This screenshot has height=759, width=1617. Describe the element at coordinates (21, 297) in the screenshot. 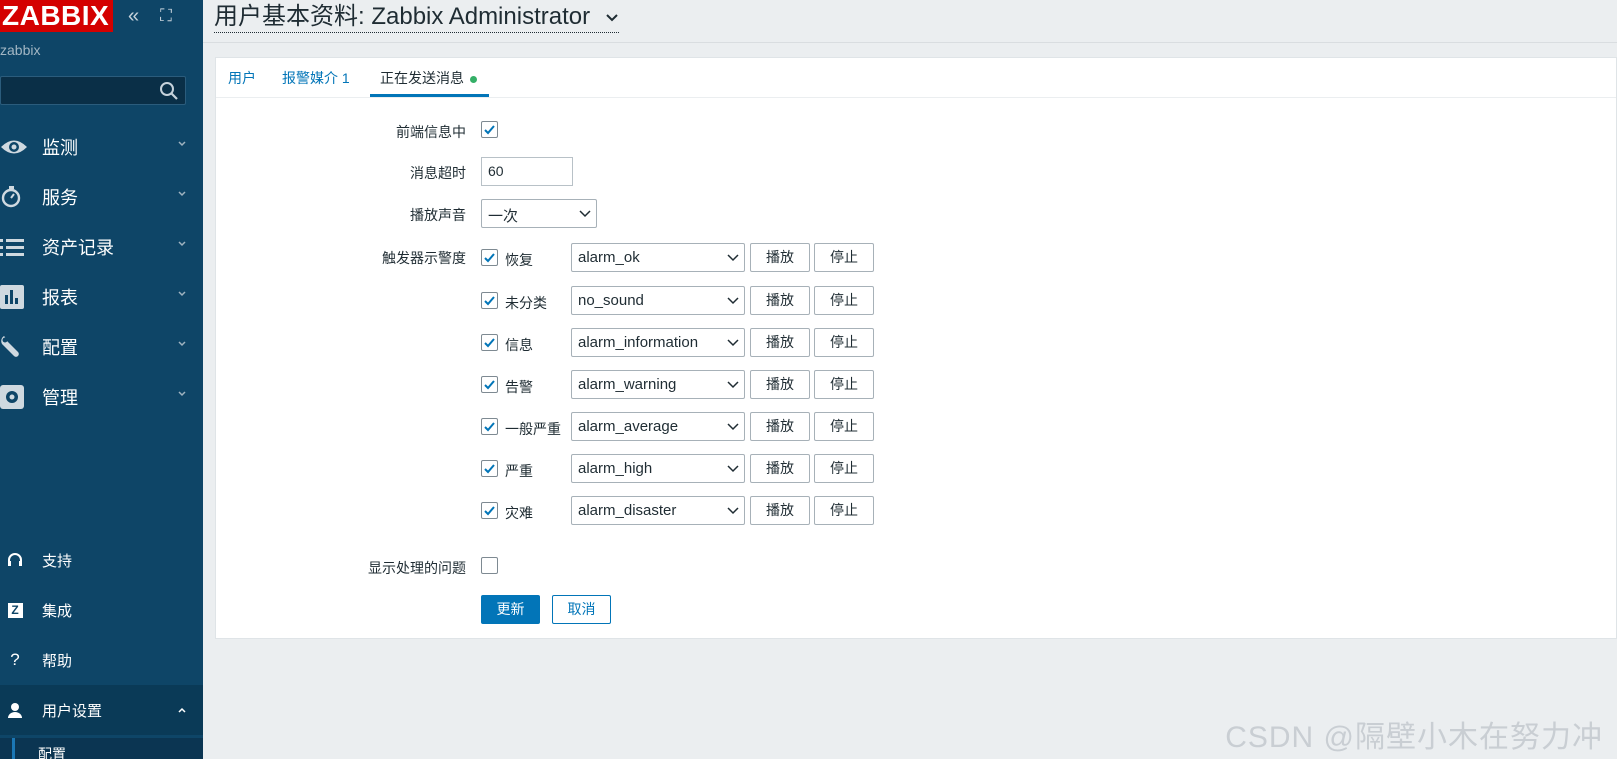

I see `bar-chart-icon` at that location.